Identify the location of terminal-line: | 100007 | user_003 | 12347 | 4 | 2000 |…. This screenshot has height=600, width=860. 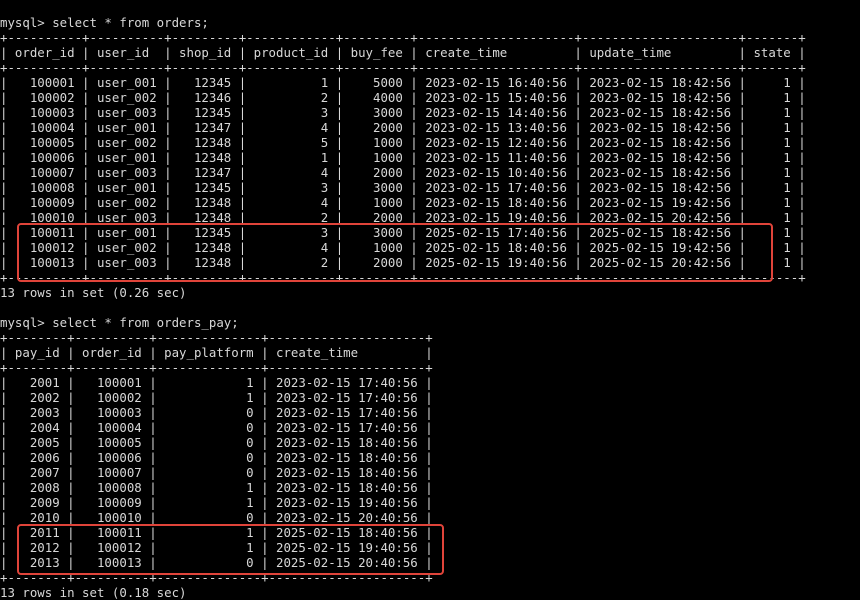
(403, 172).